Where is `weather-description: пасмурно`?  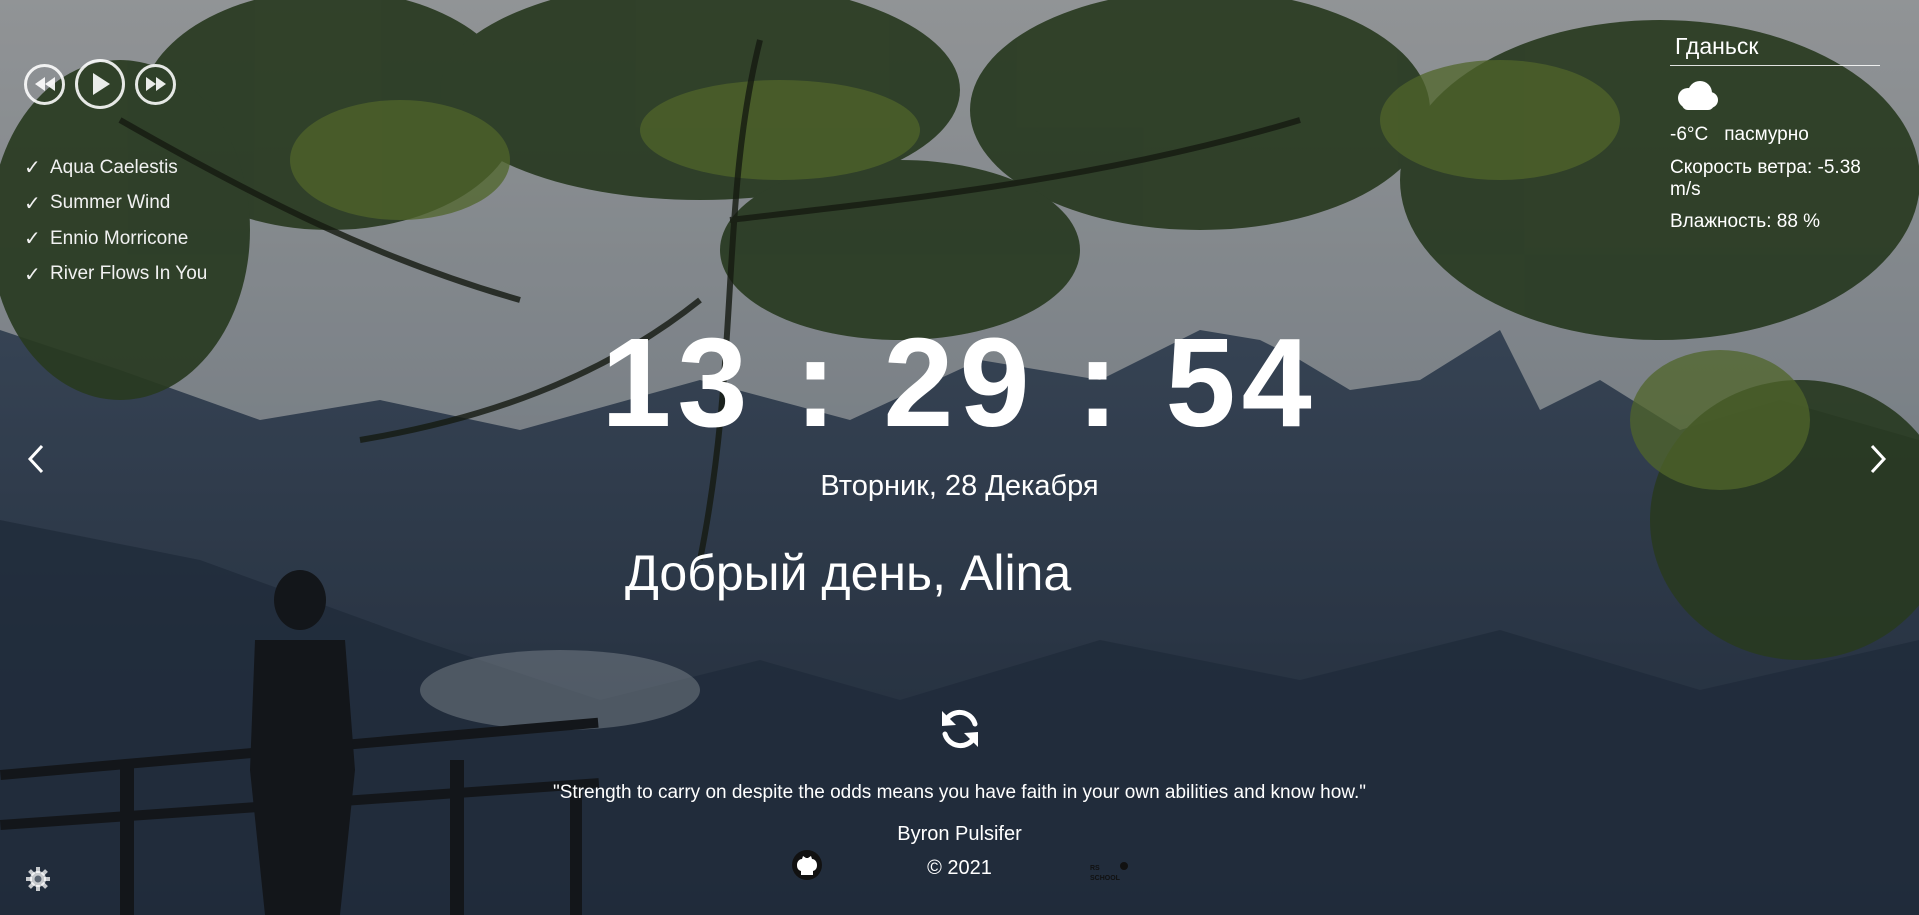 weather-description: пасмурно is located at coordinates (1766, 134).